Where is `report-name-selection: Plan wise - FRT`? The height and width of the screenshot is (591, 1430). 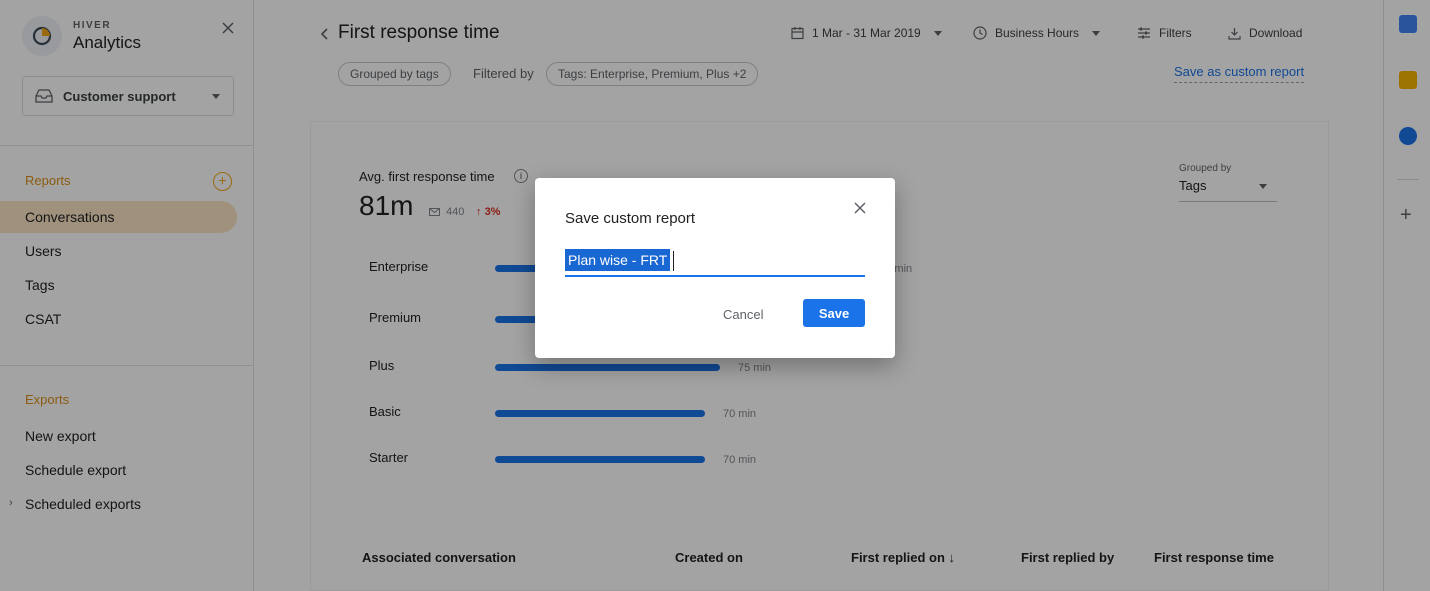
report-name-selection: Plan wise - FRT is located at coordinates (618, 260).